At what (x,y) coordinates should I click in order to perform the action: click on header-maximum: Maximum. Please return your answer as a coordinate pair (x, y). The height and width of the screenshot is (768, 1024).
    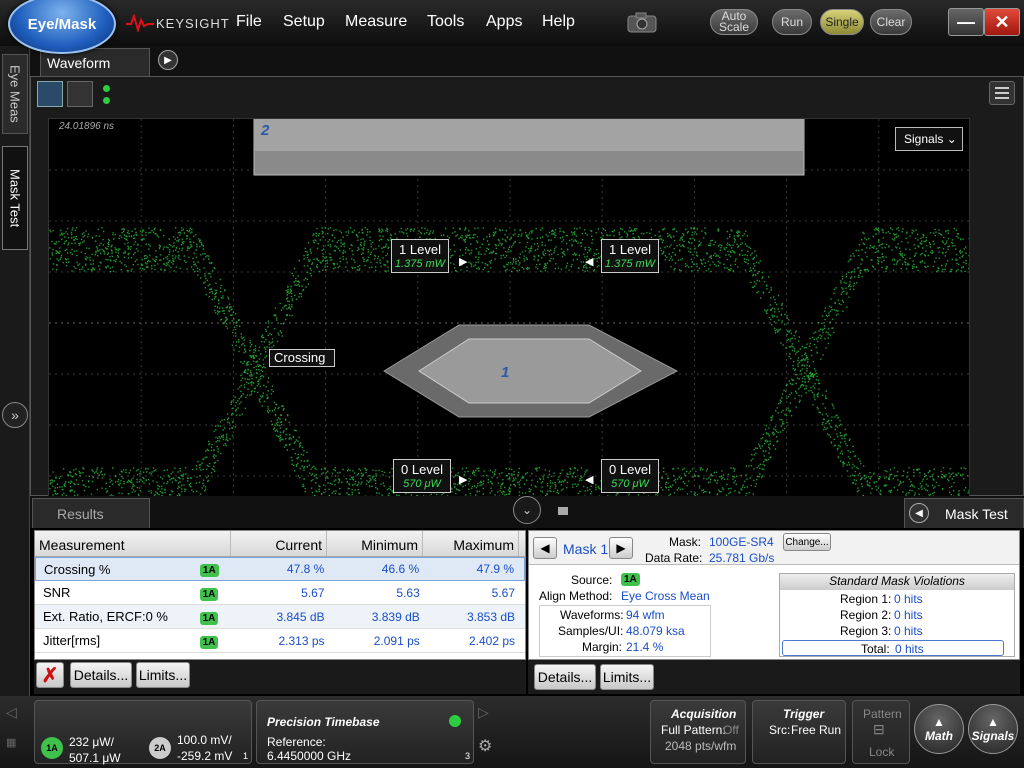
    Looking at the image, I should click on (471, 543).